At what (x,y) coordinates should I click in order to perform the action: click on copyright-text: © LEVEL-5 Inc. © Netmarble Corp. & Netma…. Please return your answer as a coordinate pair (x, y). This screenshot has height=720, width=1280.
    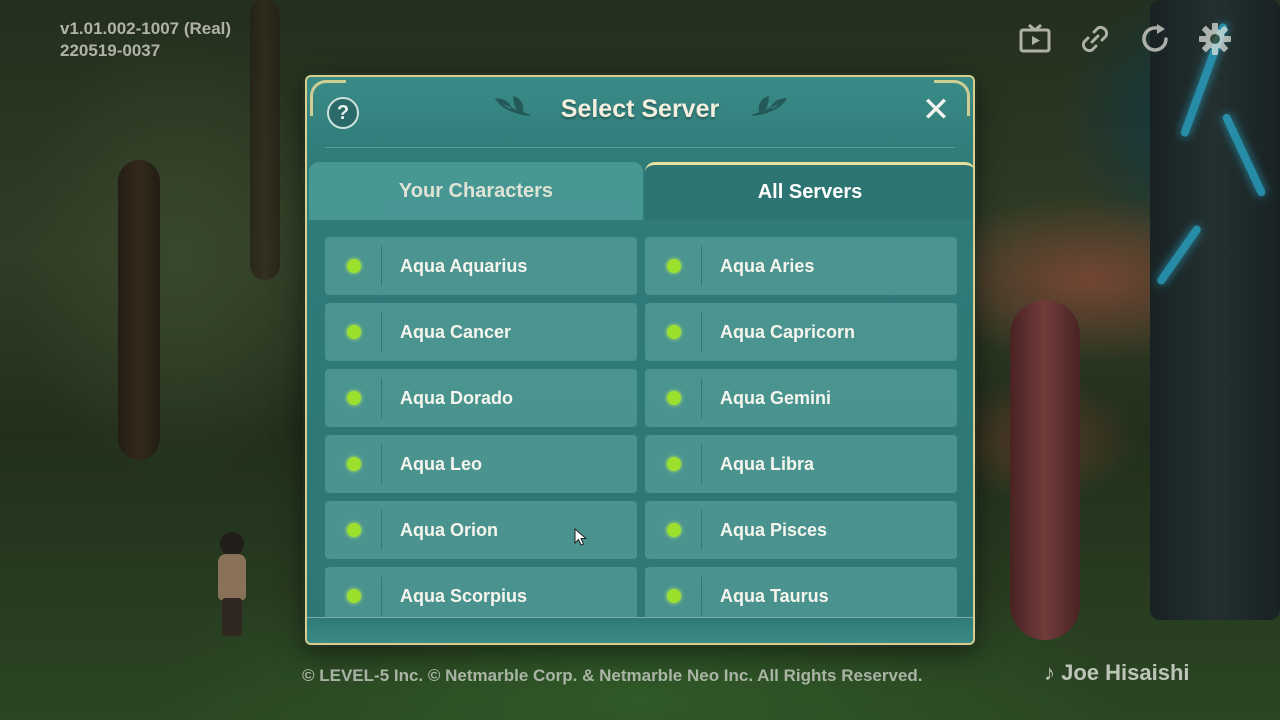
    Looking at the image, I should click on (612, 675).